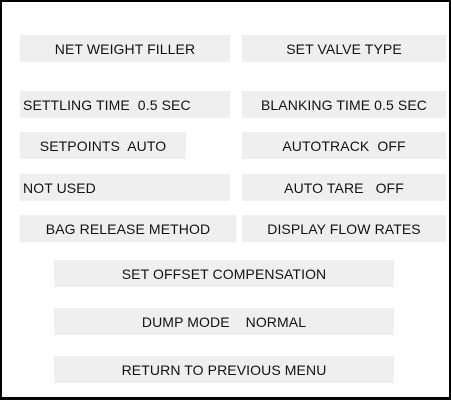  Describe the element at coordinates (344, 48) in the screenshot. I see `set-valve-type-button: SET VALVE TYPE` at that location.